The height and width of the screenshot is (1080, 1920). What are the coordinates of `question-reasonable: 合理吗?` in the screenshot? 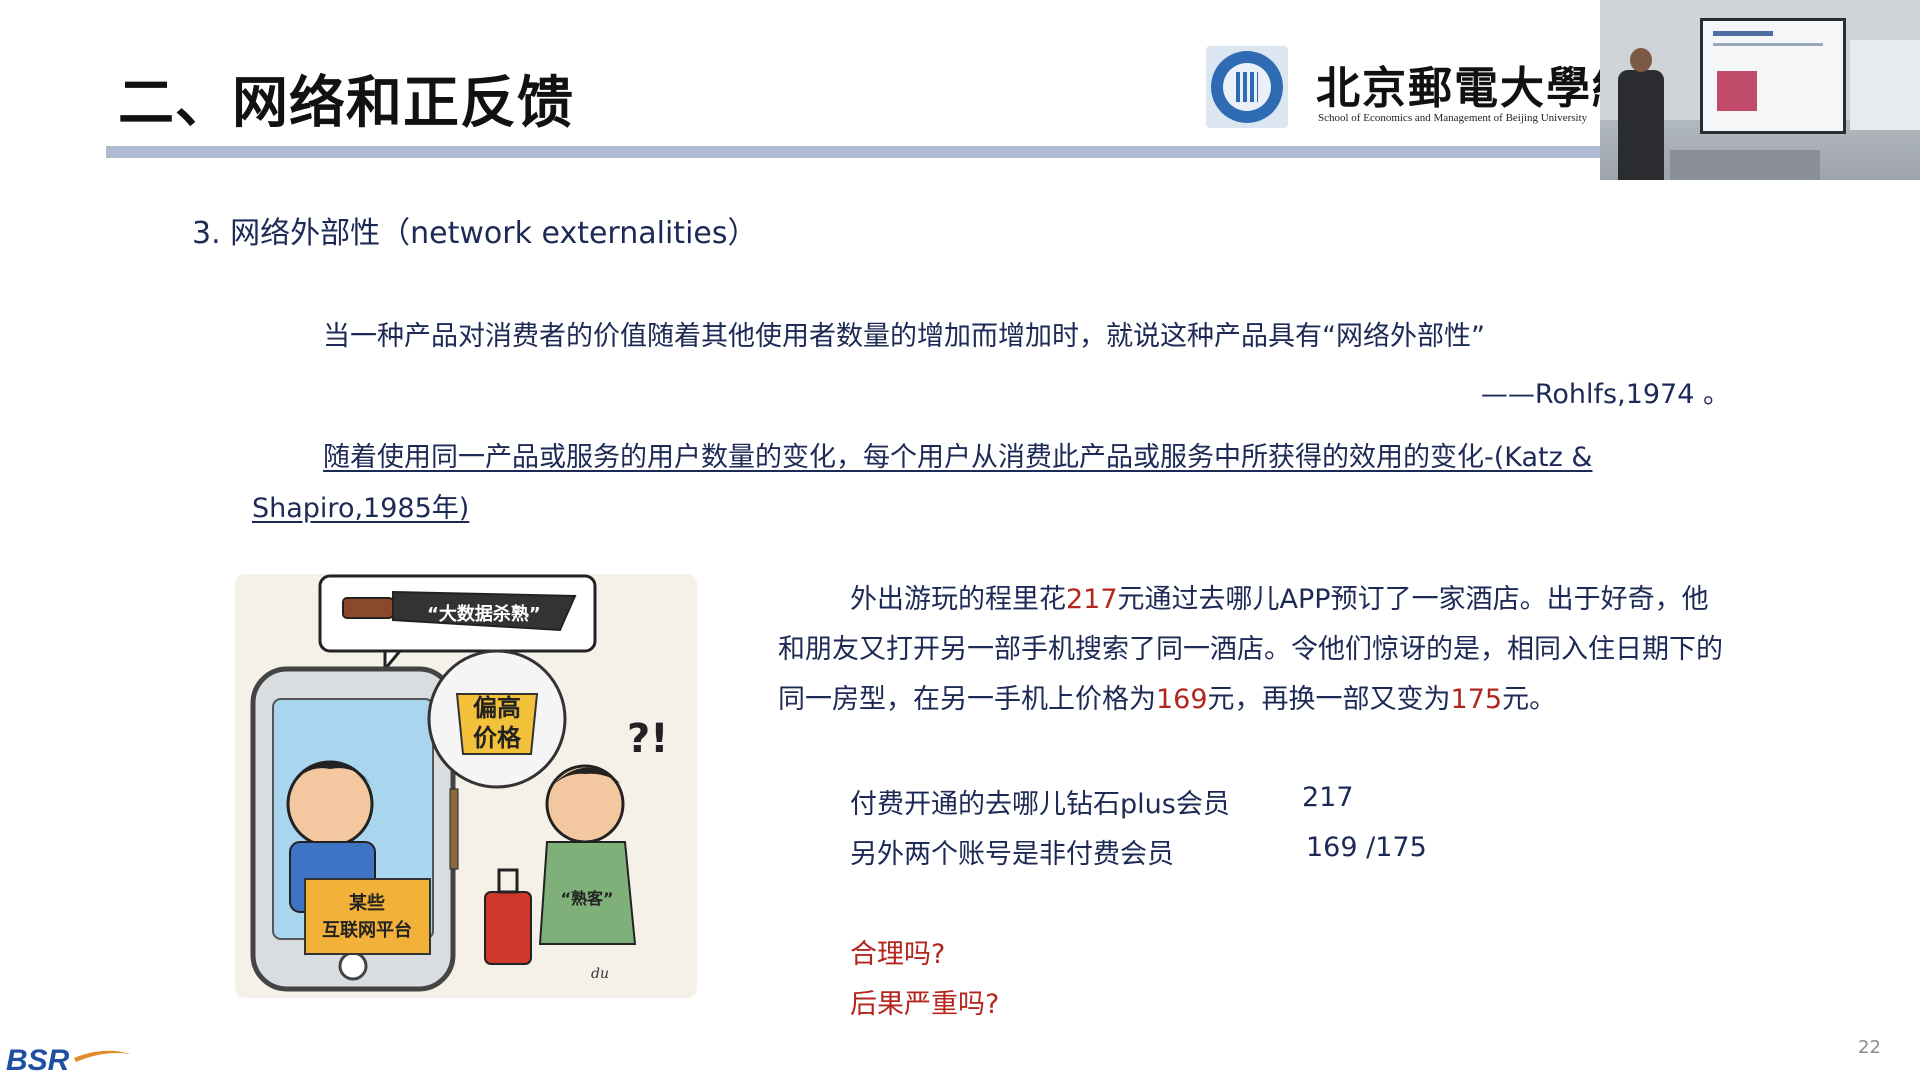 It's located at (898, 954).